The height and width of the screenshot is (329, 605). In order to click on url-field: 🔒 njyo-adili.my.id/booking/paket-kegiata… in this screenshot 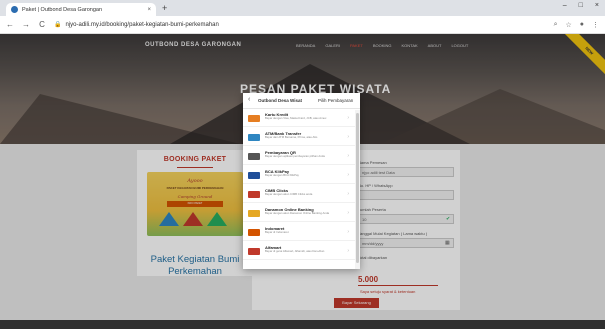, I will do `click(300, 24)`.